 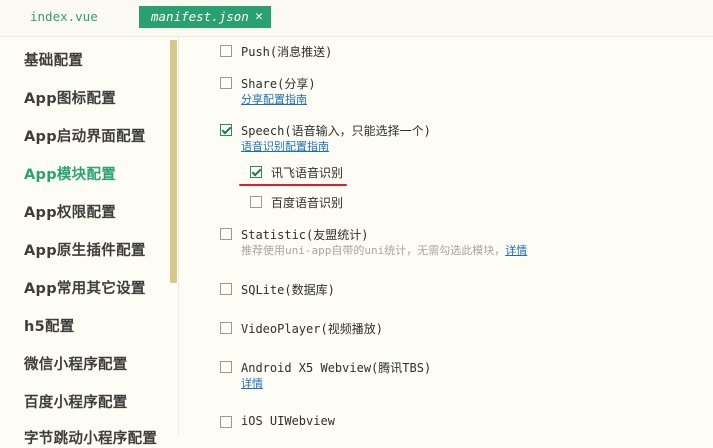 I want to click on share-checkbox, so click(x=226, y=83).